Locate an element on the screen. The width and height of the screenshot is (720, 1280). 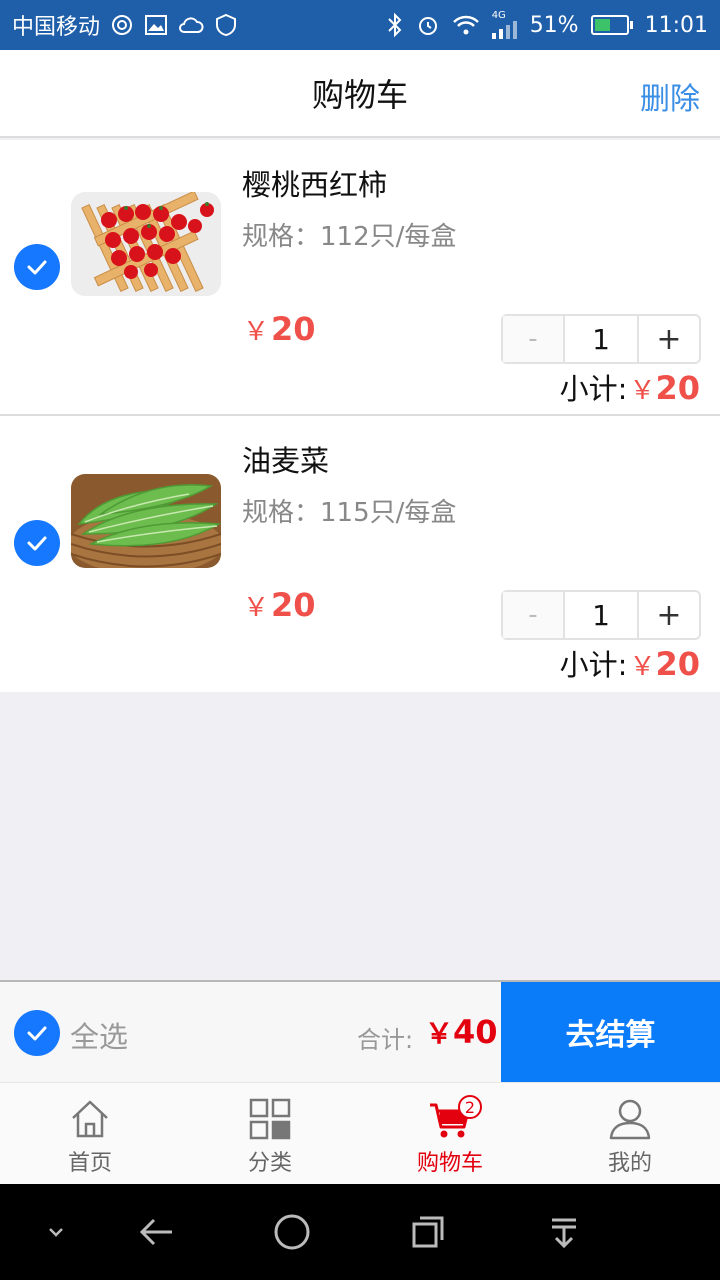
tab-label: 首页 is located at coordinates (89, 1163).